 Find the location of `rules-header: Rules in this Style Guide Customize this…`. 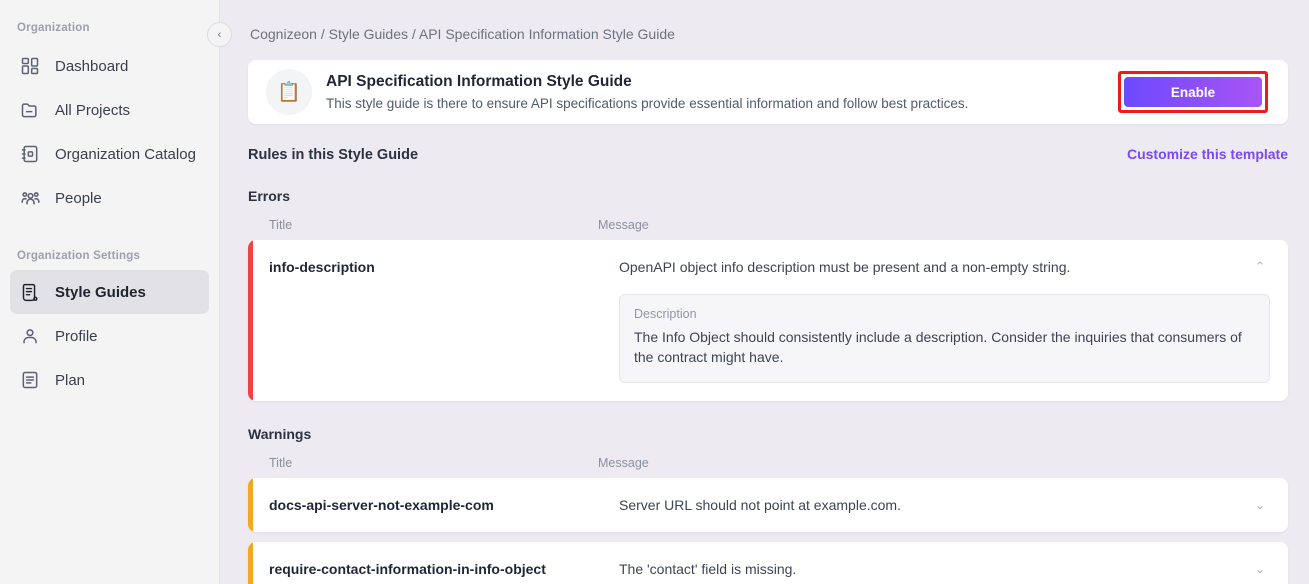

rules-header: Rules in this Style Guide Customize this… is located at coordinates (768, 154).